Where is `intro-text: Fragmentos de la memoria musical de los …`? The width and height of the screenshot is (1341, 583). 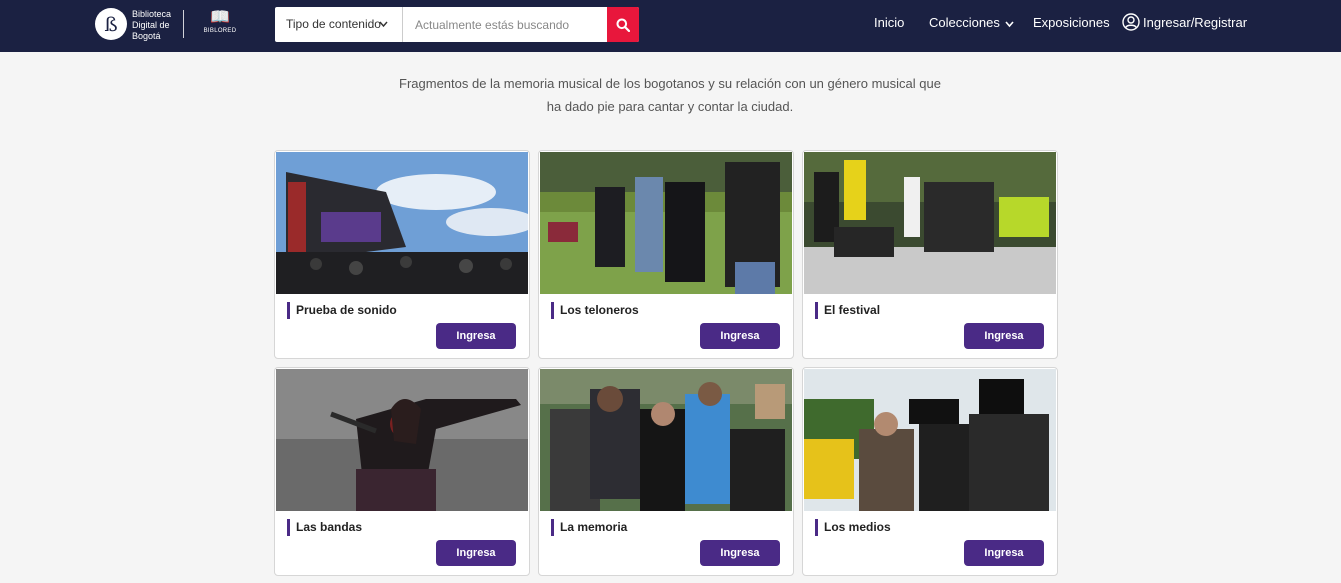
intro-text: Fragmentos de la memoria musical de los … is located at coordinates (670, 95).